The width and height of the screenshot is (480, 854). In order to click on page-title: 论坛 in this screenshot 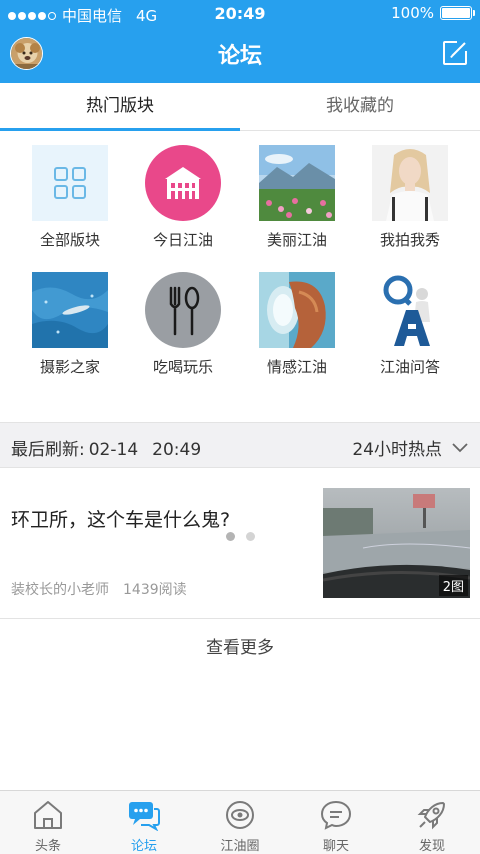, I will do `click(239, 56)`.